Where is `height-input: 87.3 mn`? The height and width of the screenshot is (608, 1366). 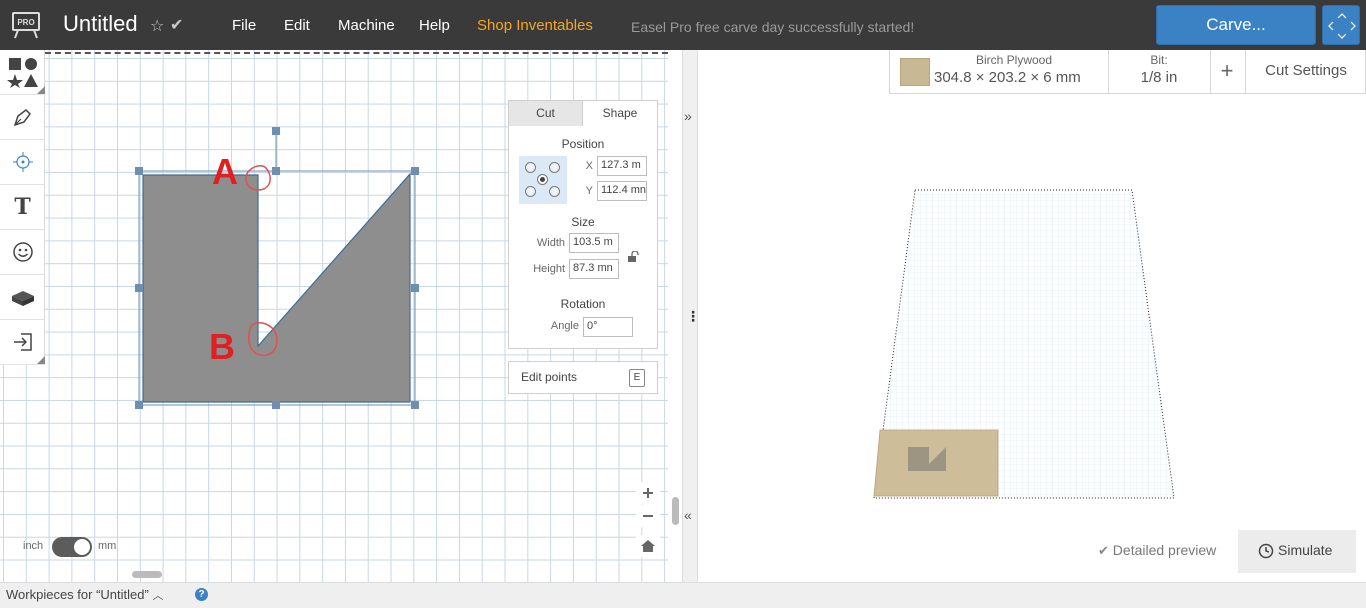 height-input: 87.3 mn is located at coordinates (594, 269).